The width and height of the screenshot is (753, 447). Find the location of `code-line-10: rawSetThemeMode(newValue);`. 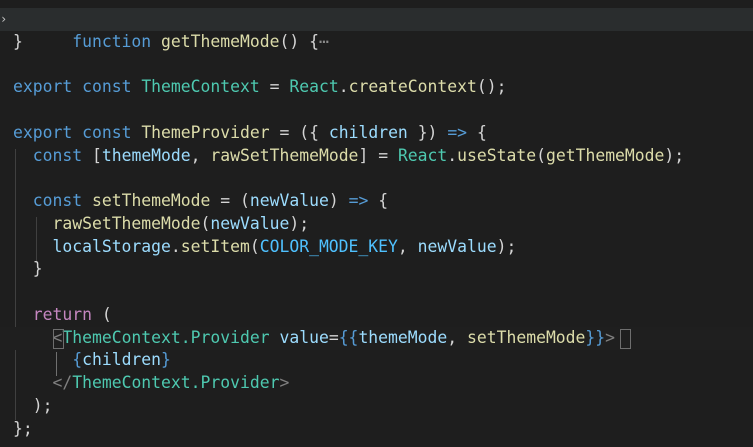

code-line-10: rawSetThemeMode(newValue); is located at coordinates (376, 224).